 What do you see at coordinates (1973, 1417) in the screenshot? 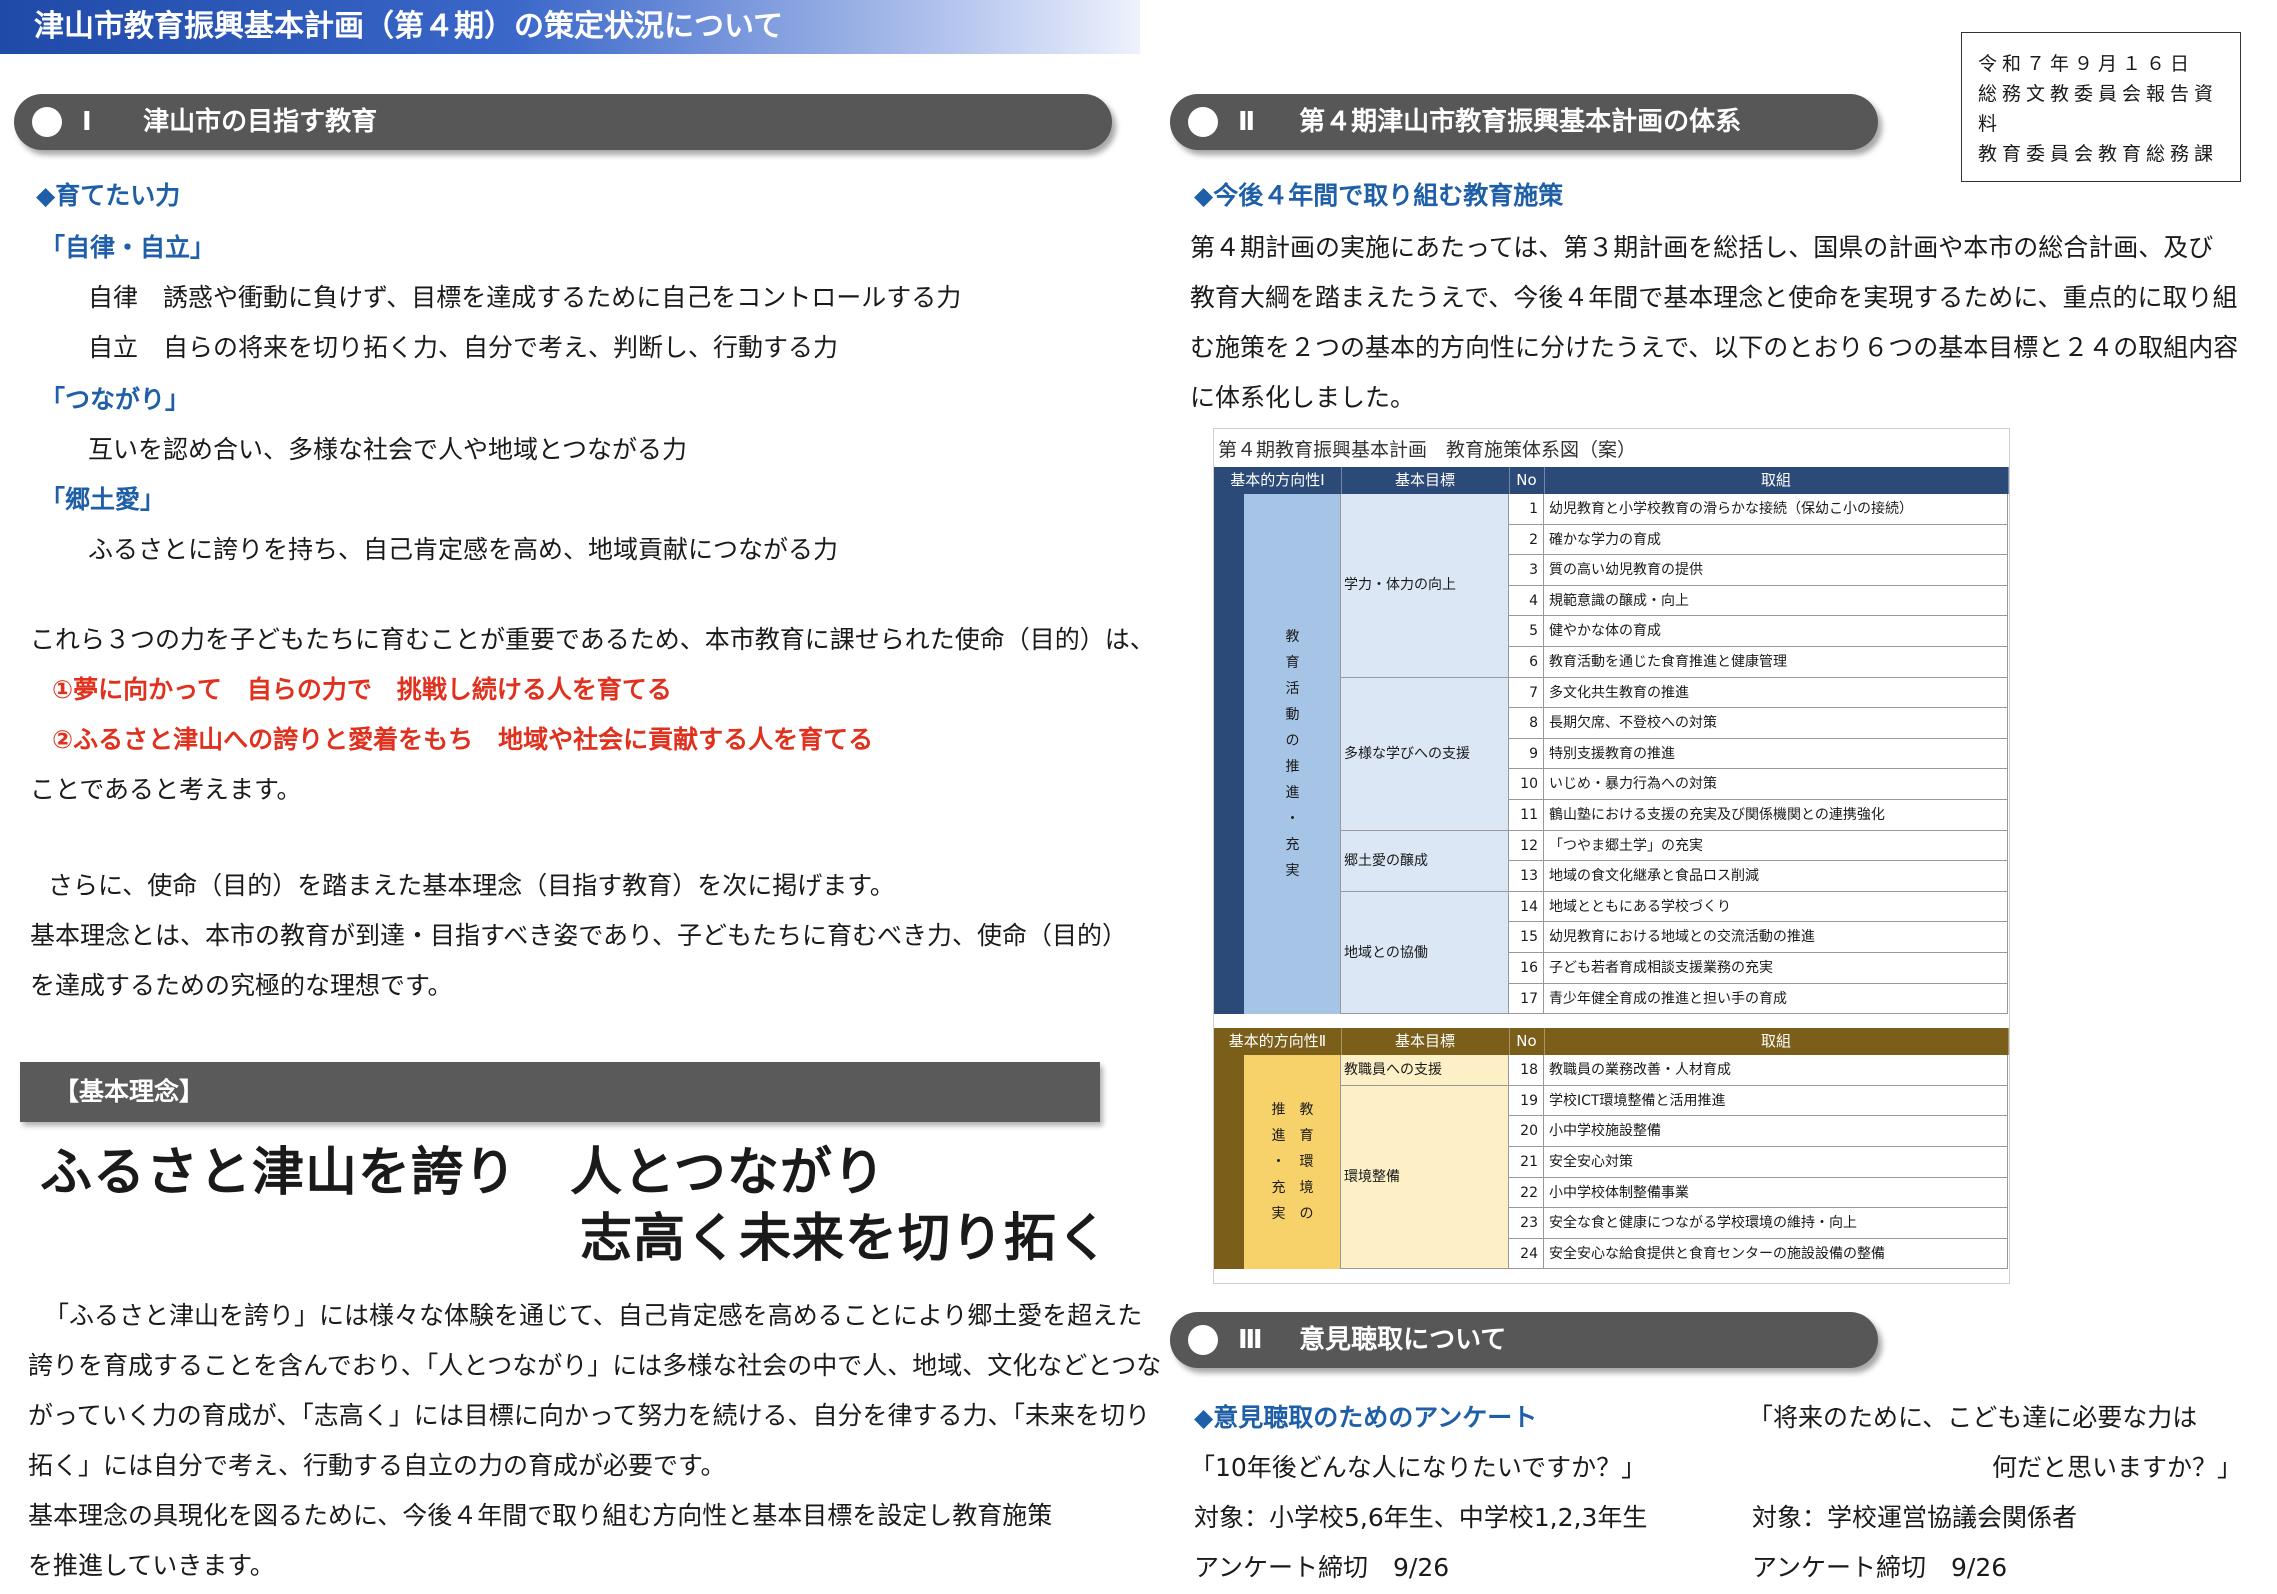
I see `survey-right-question-1: 「将来のために、こども達に必要な力は` at bounding box center [1973, 1417].